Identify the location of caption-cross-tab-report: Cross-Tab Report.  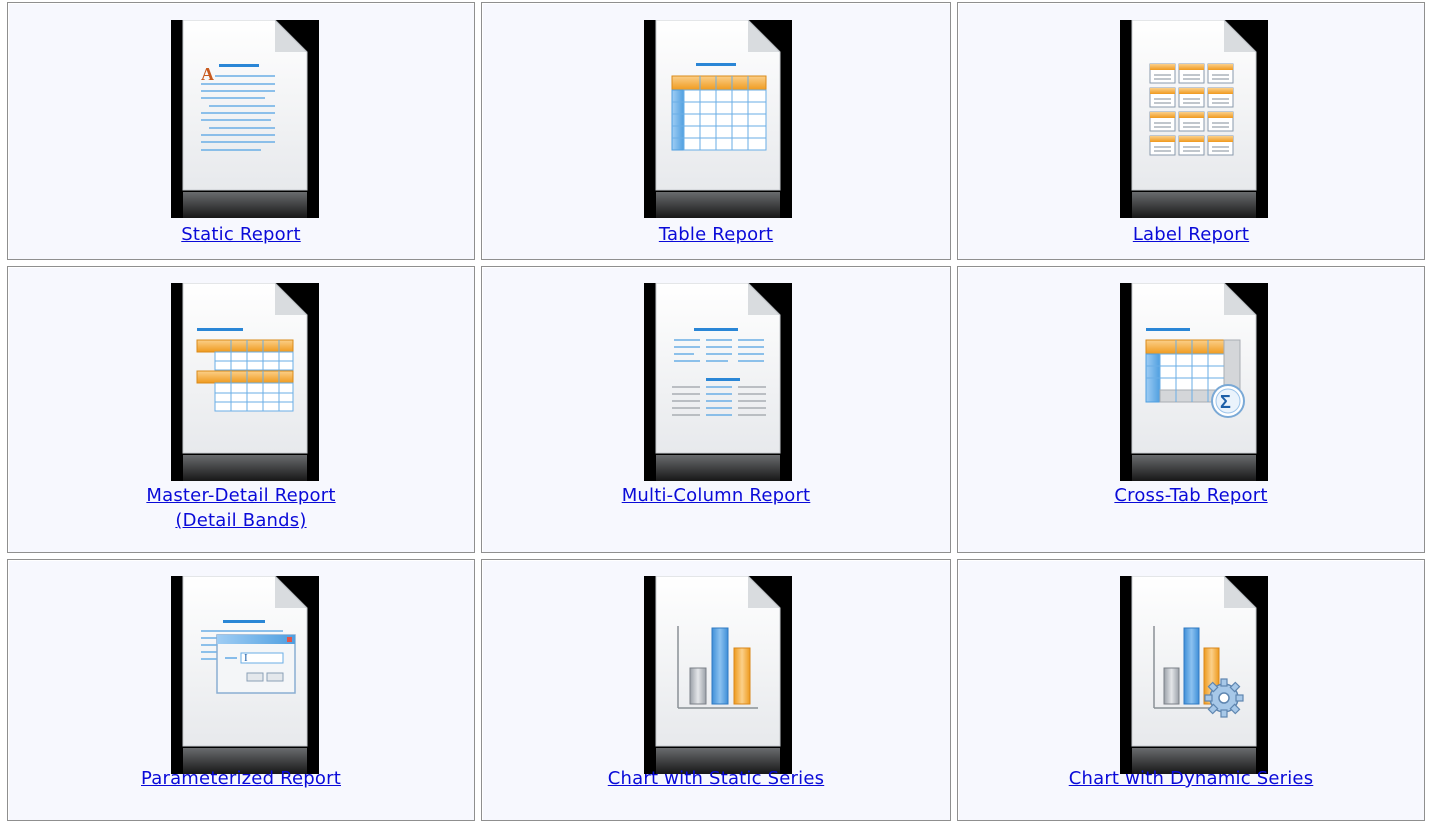
(1191, 495).